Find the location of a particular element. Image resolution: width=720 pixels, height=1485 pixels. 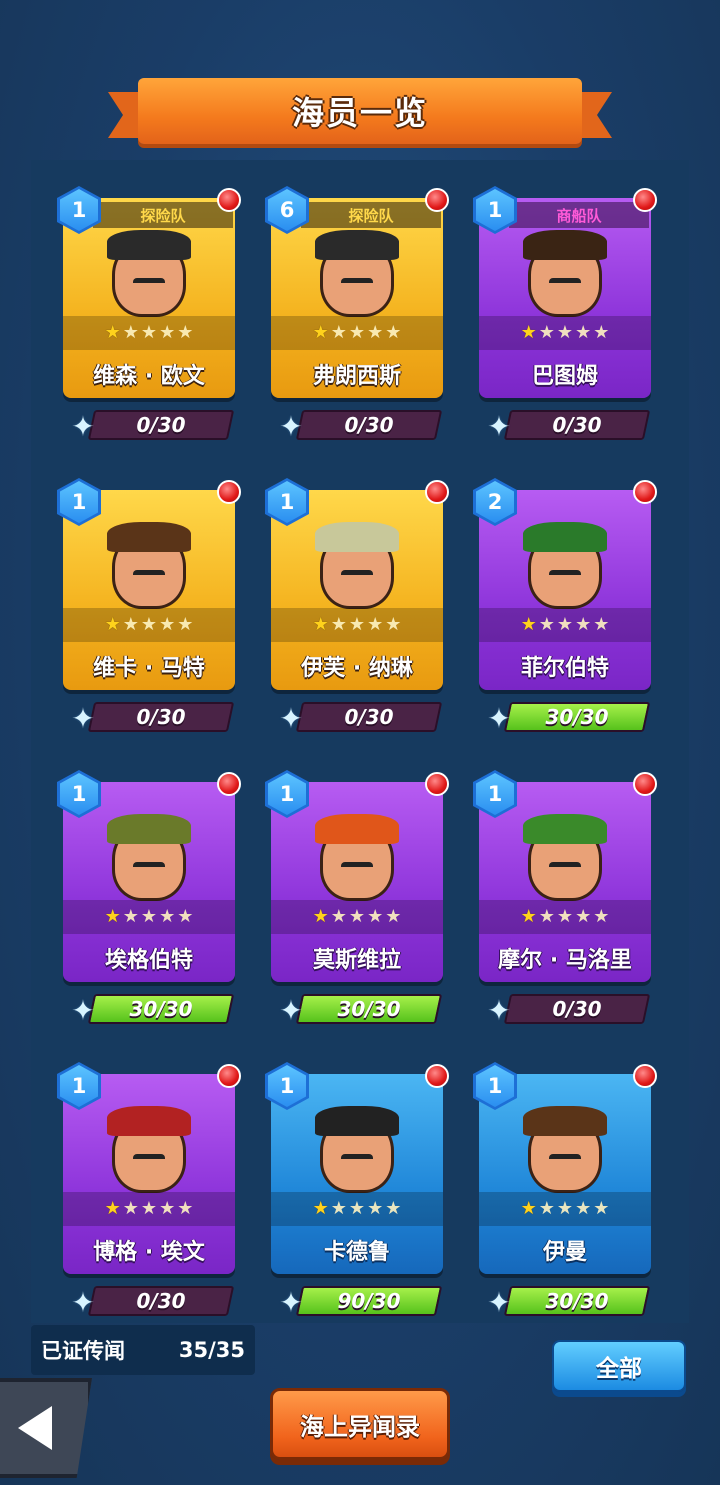

crew-name: 摩尔 · 马洛里 is located at coordinates (565, 960).